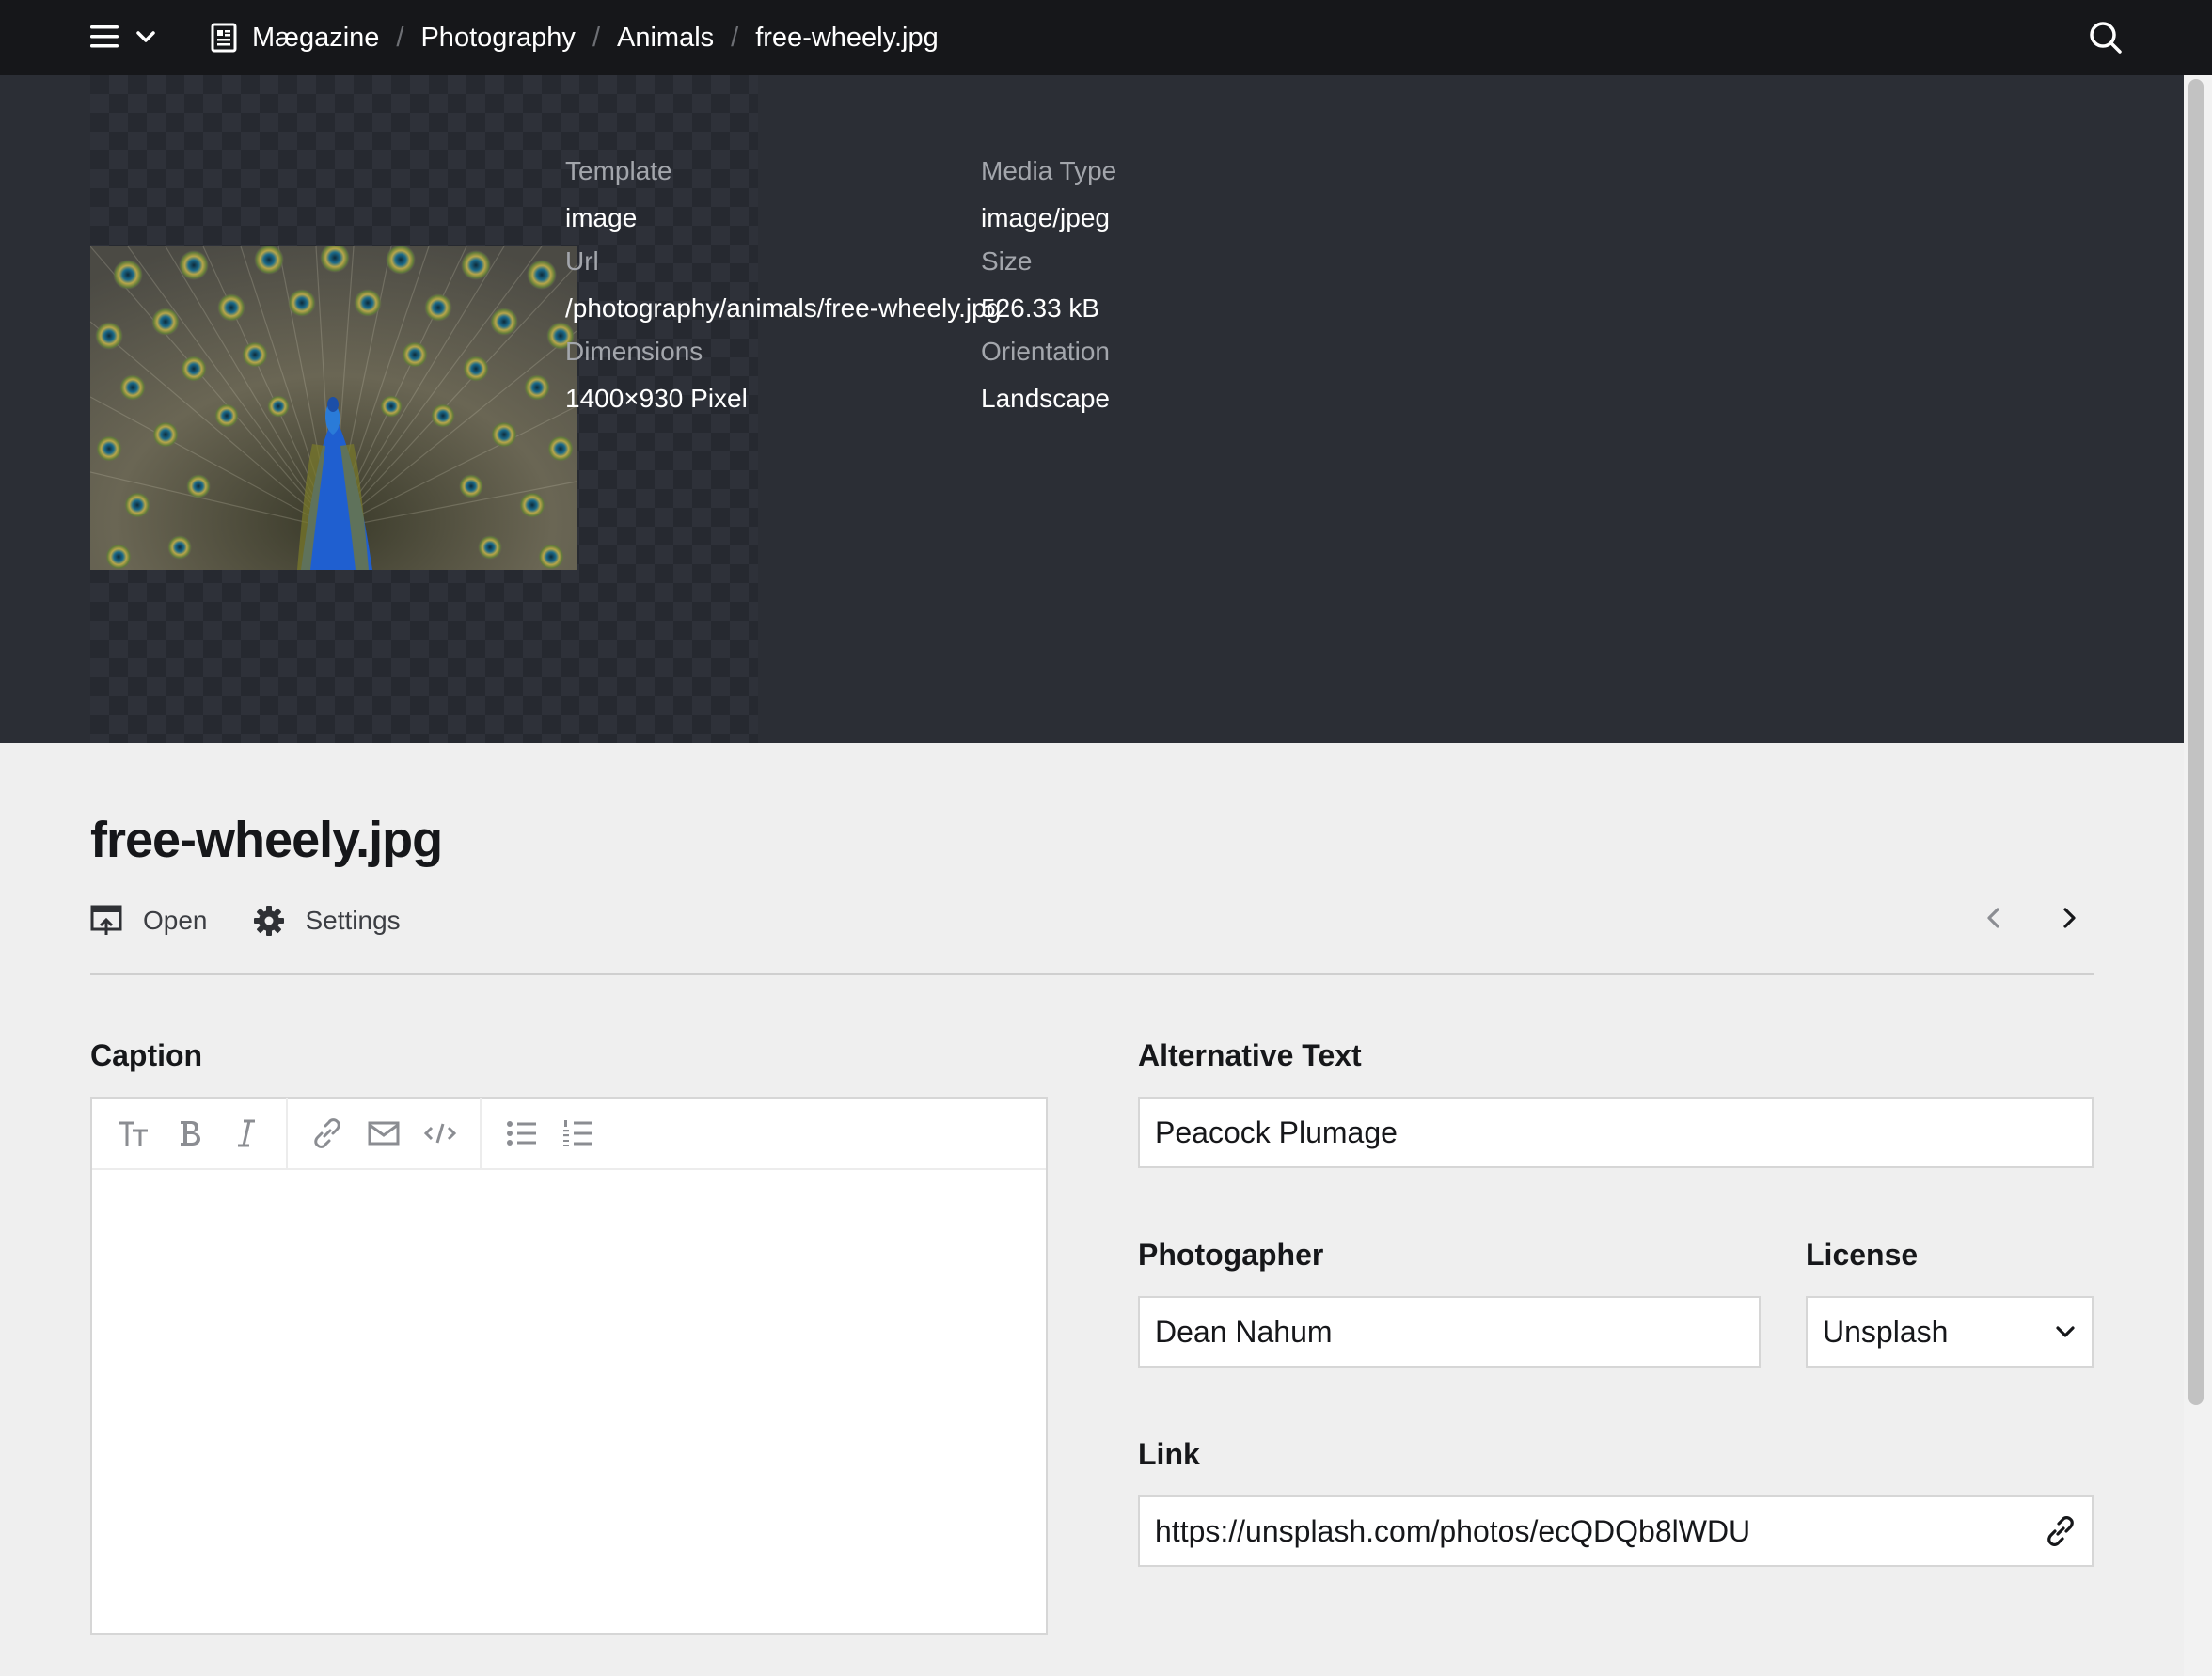 This screenshot has width=2212, height=1676. I want to click on meta-value: image, so click(601, 217).